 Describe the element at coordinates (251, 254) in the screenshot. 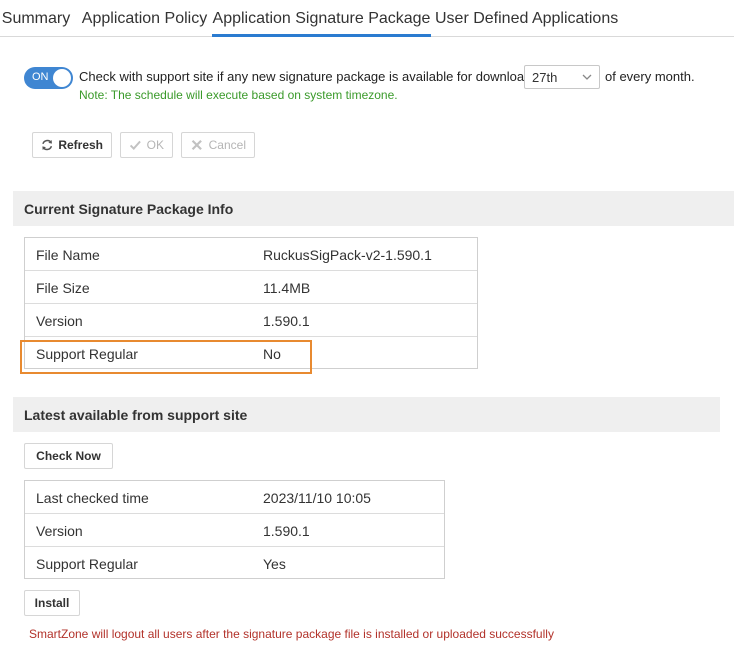

I see `table-row: File Name RuckusSigPack-v2-1.590.1` at that location.